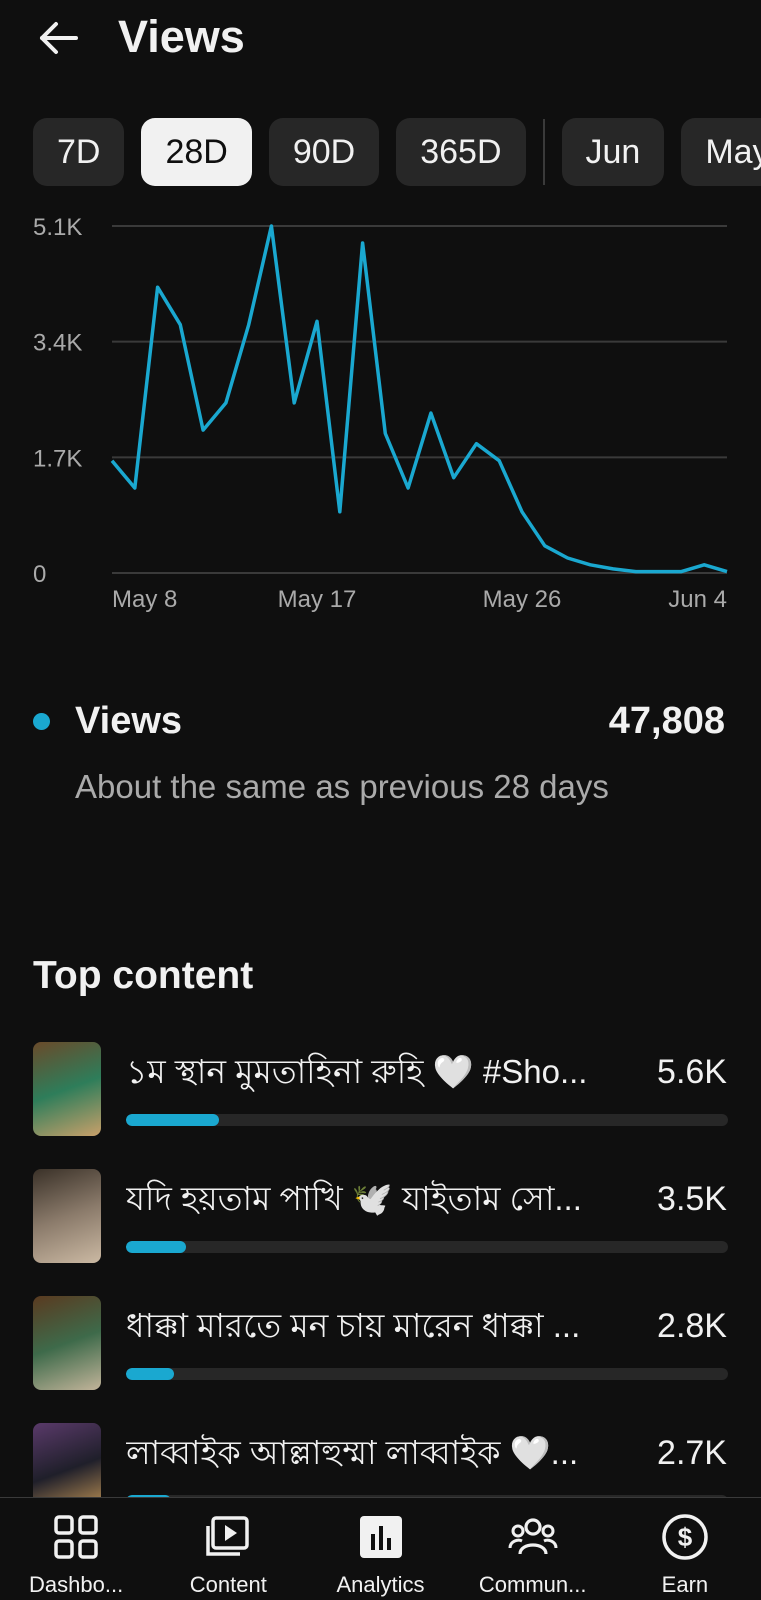 The height and width of the screenshot is (1600, 761). I want to click on video-views: 2.7K, so click(692, 1453).